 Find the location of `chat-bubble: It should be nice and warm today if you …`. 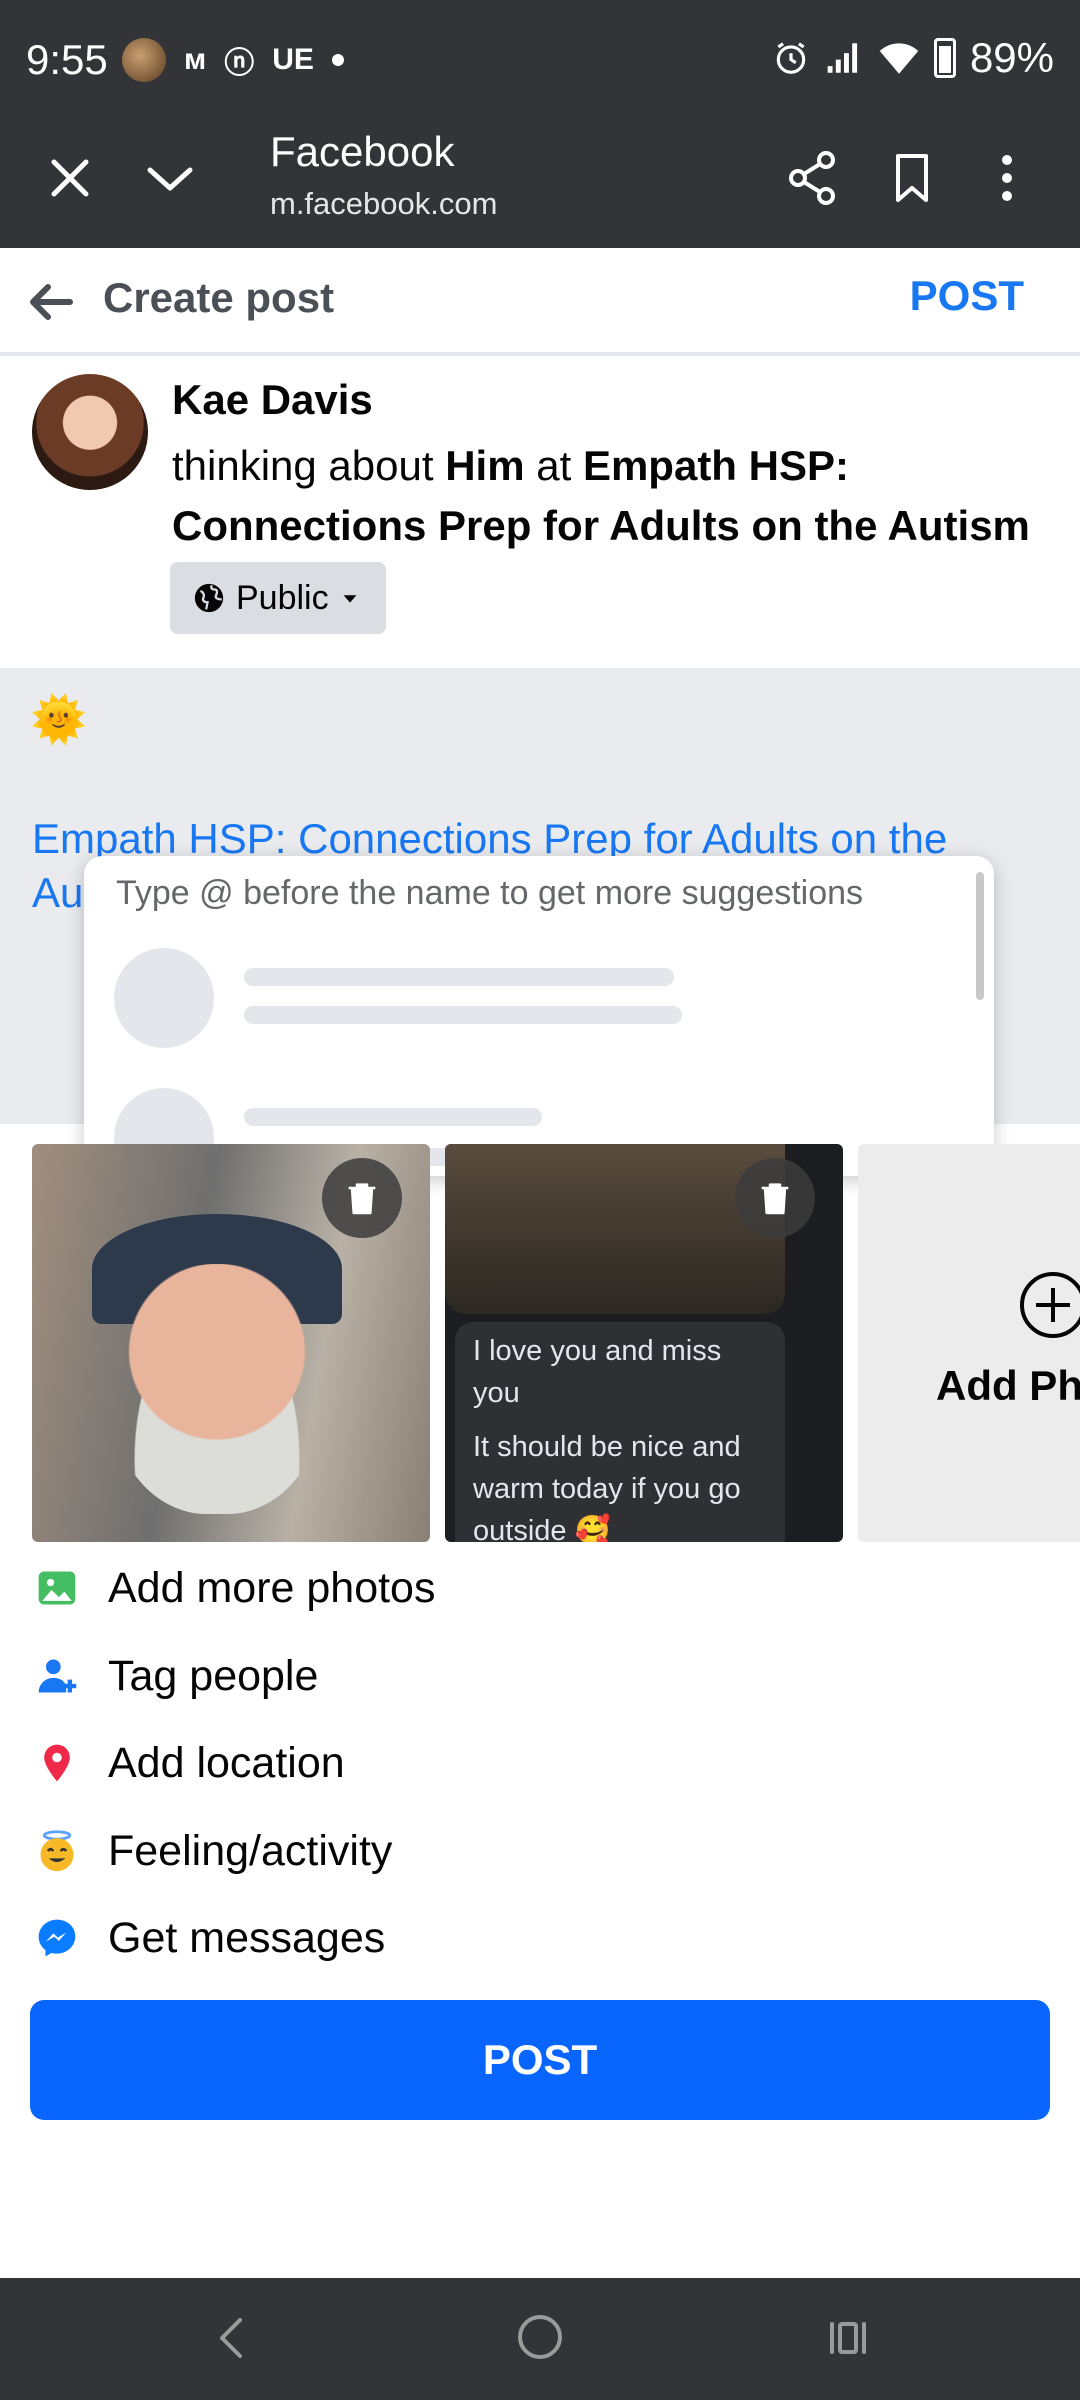

chat-bubble: It should be nice and warm today if you … is located at coordinates (620, 1480).